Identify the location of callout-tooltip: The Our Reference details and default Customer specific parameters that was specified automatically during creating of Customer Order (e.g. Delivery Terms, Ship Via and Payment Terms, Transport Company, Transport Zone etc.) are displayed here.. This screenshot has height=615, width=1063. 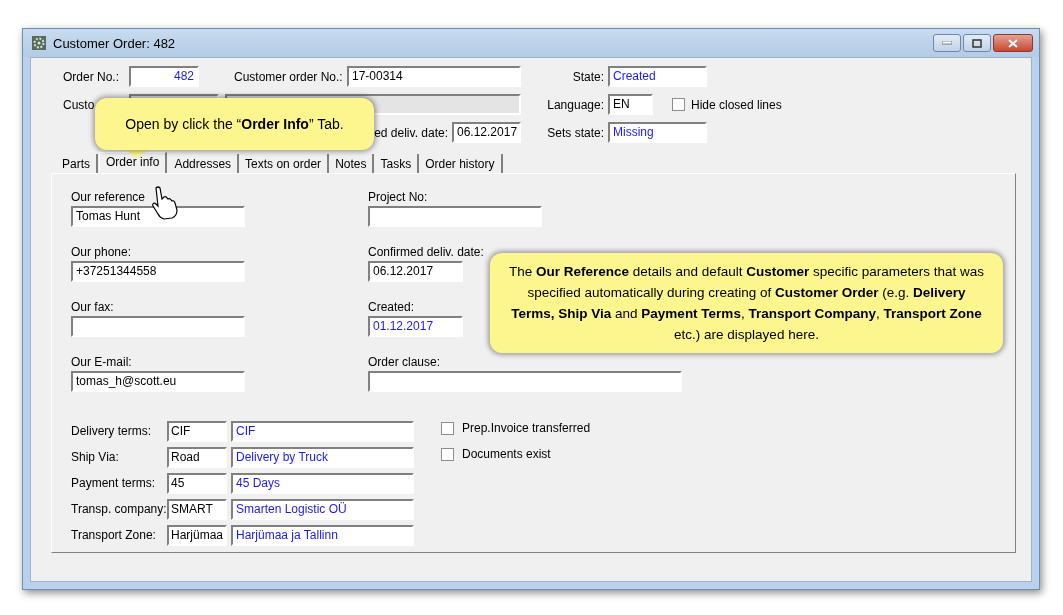
(746, 303).